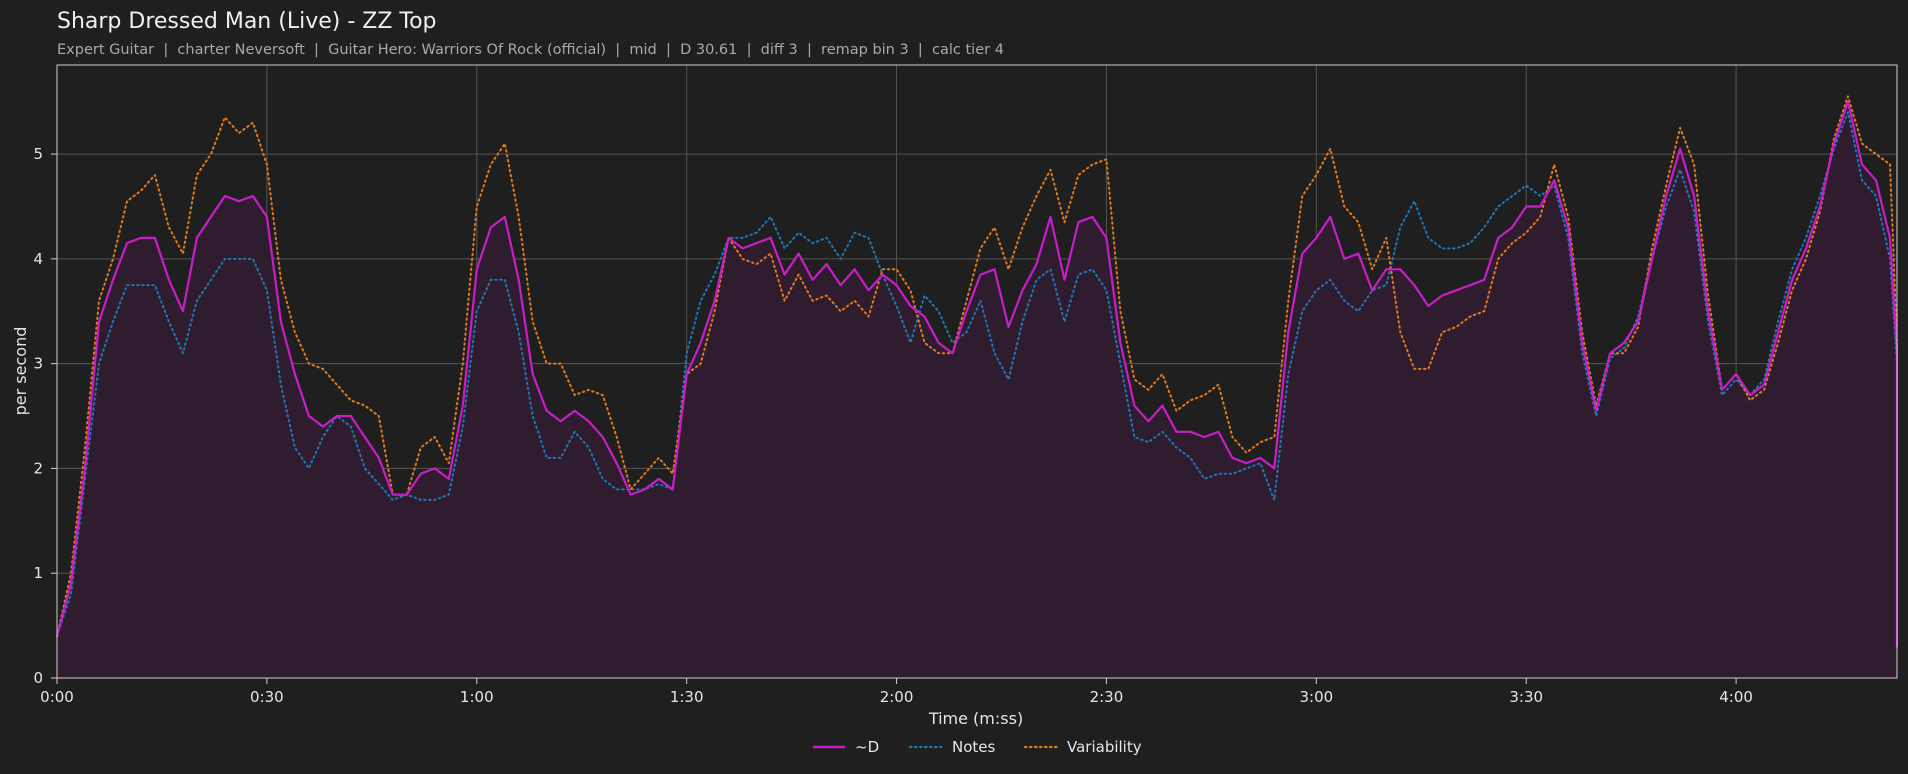  What do you see at coordinates (38, 573) in the screenshot?
I see `y-tick-label: 1` at bounding box center [38, 573].